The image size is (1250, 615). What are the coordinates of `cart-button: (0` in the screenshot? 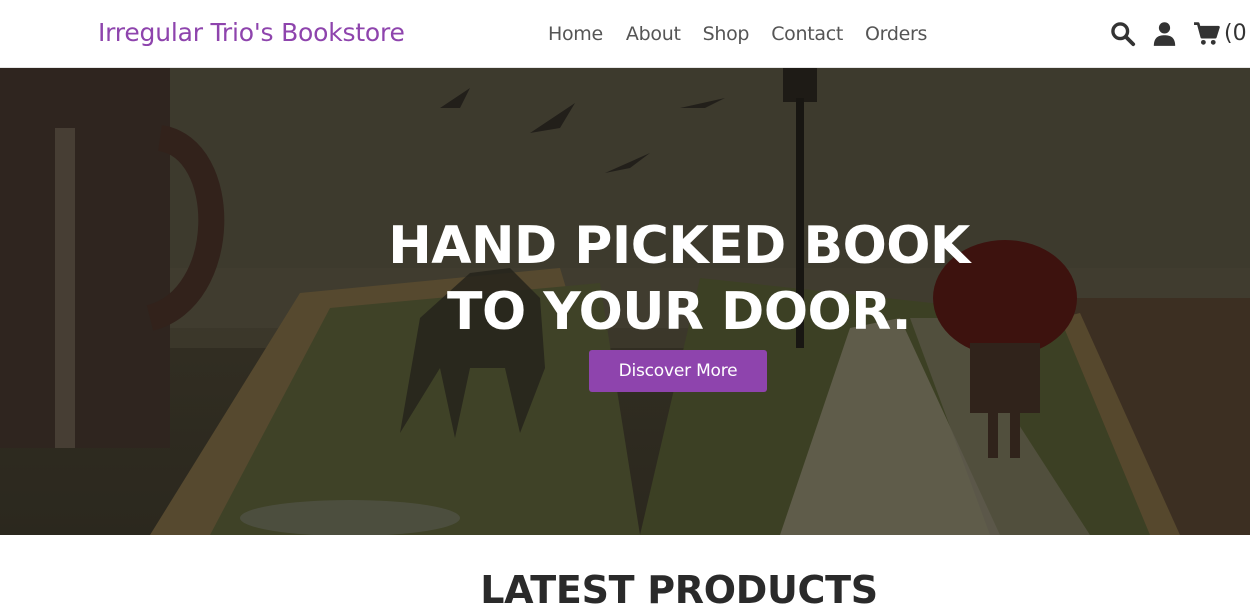 It's located at (1220, 33).